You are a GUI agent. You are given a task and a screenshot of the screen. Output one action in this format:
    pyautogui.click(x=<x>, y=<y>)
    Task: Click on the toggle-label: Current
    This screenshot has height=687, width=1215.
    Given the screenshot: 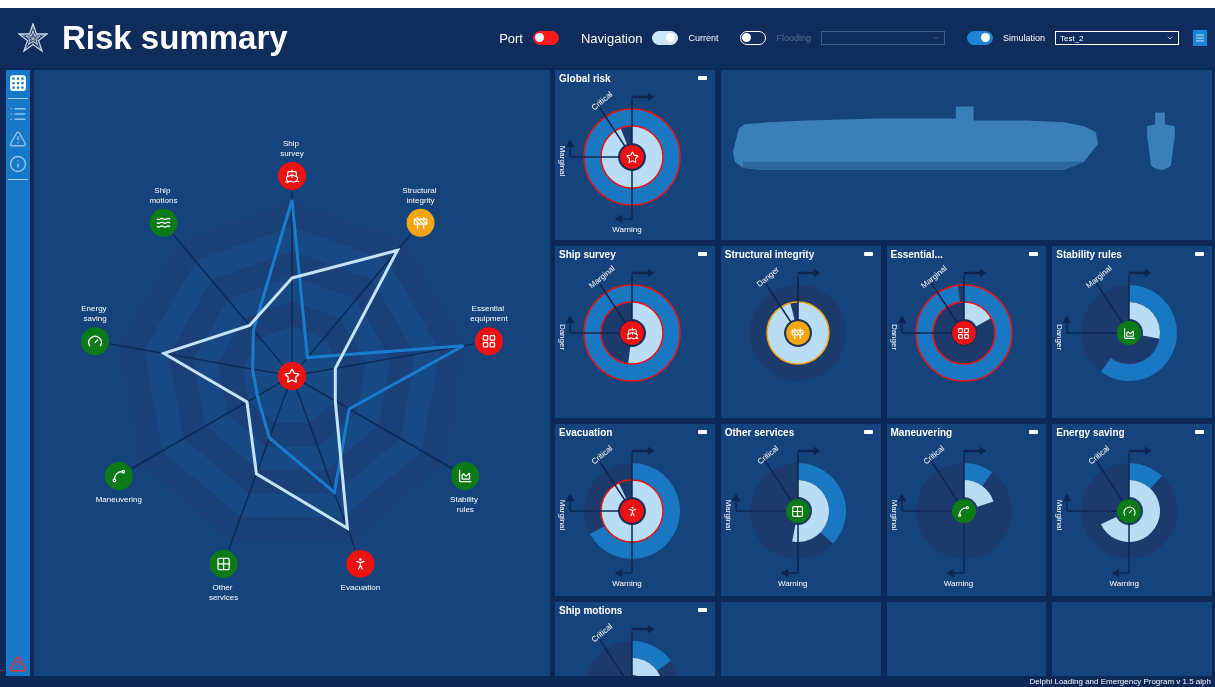 What is the action you would take?
    pyautogui.click(x=703, y=38)
    